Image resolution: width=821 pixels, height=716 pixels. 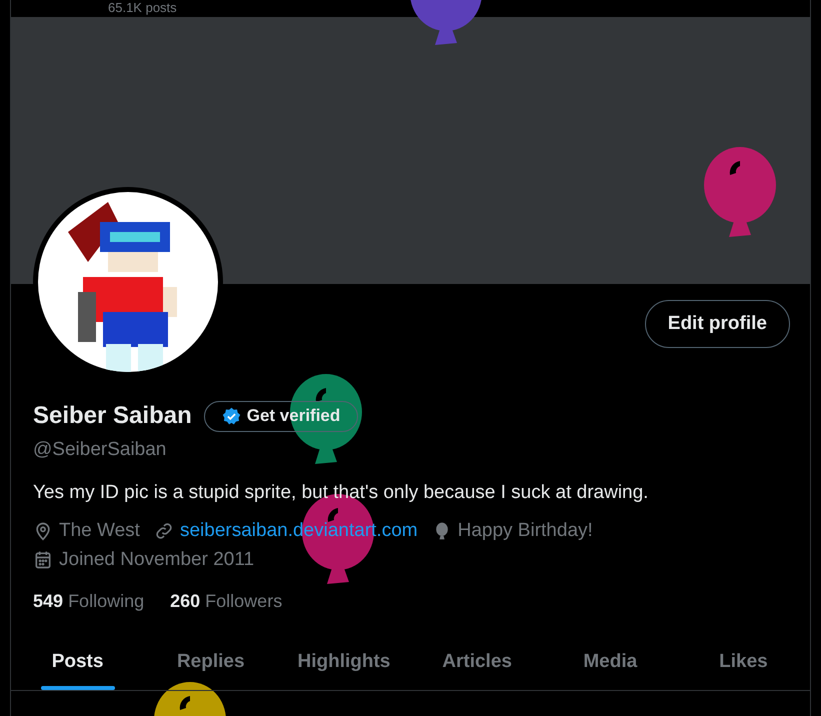 I want to click on verified-check-icon, so click(x=231, y=416).